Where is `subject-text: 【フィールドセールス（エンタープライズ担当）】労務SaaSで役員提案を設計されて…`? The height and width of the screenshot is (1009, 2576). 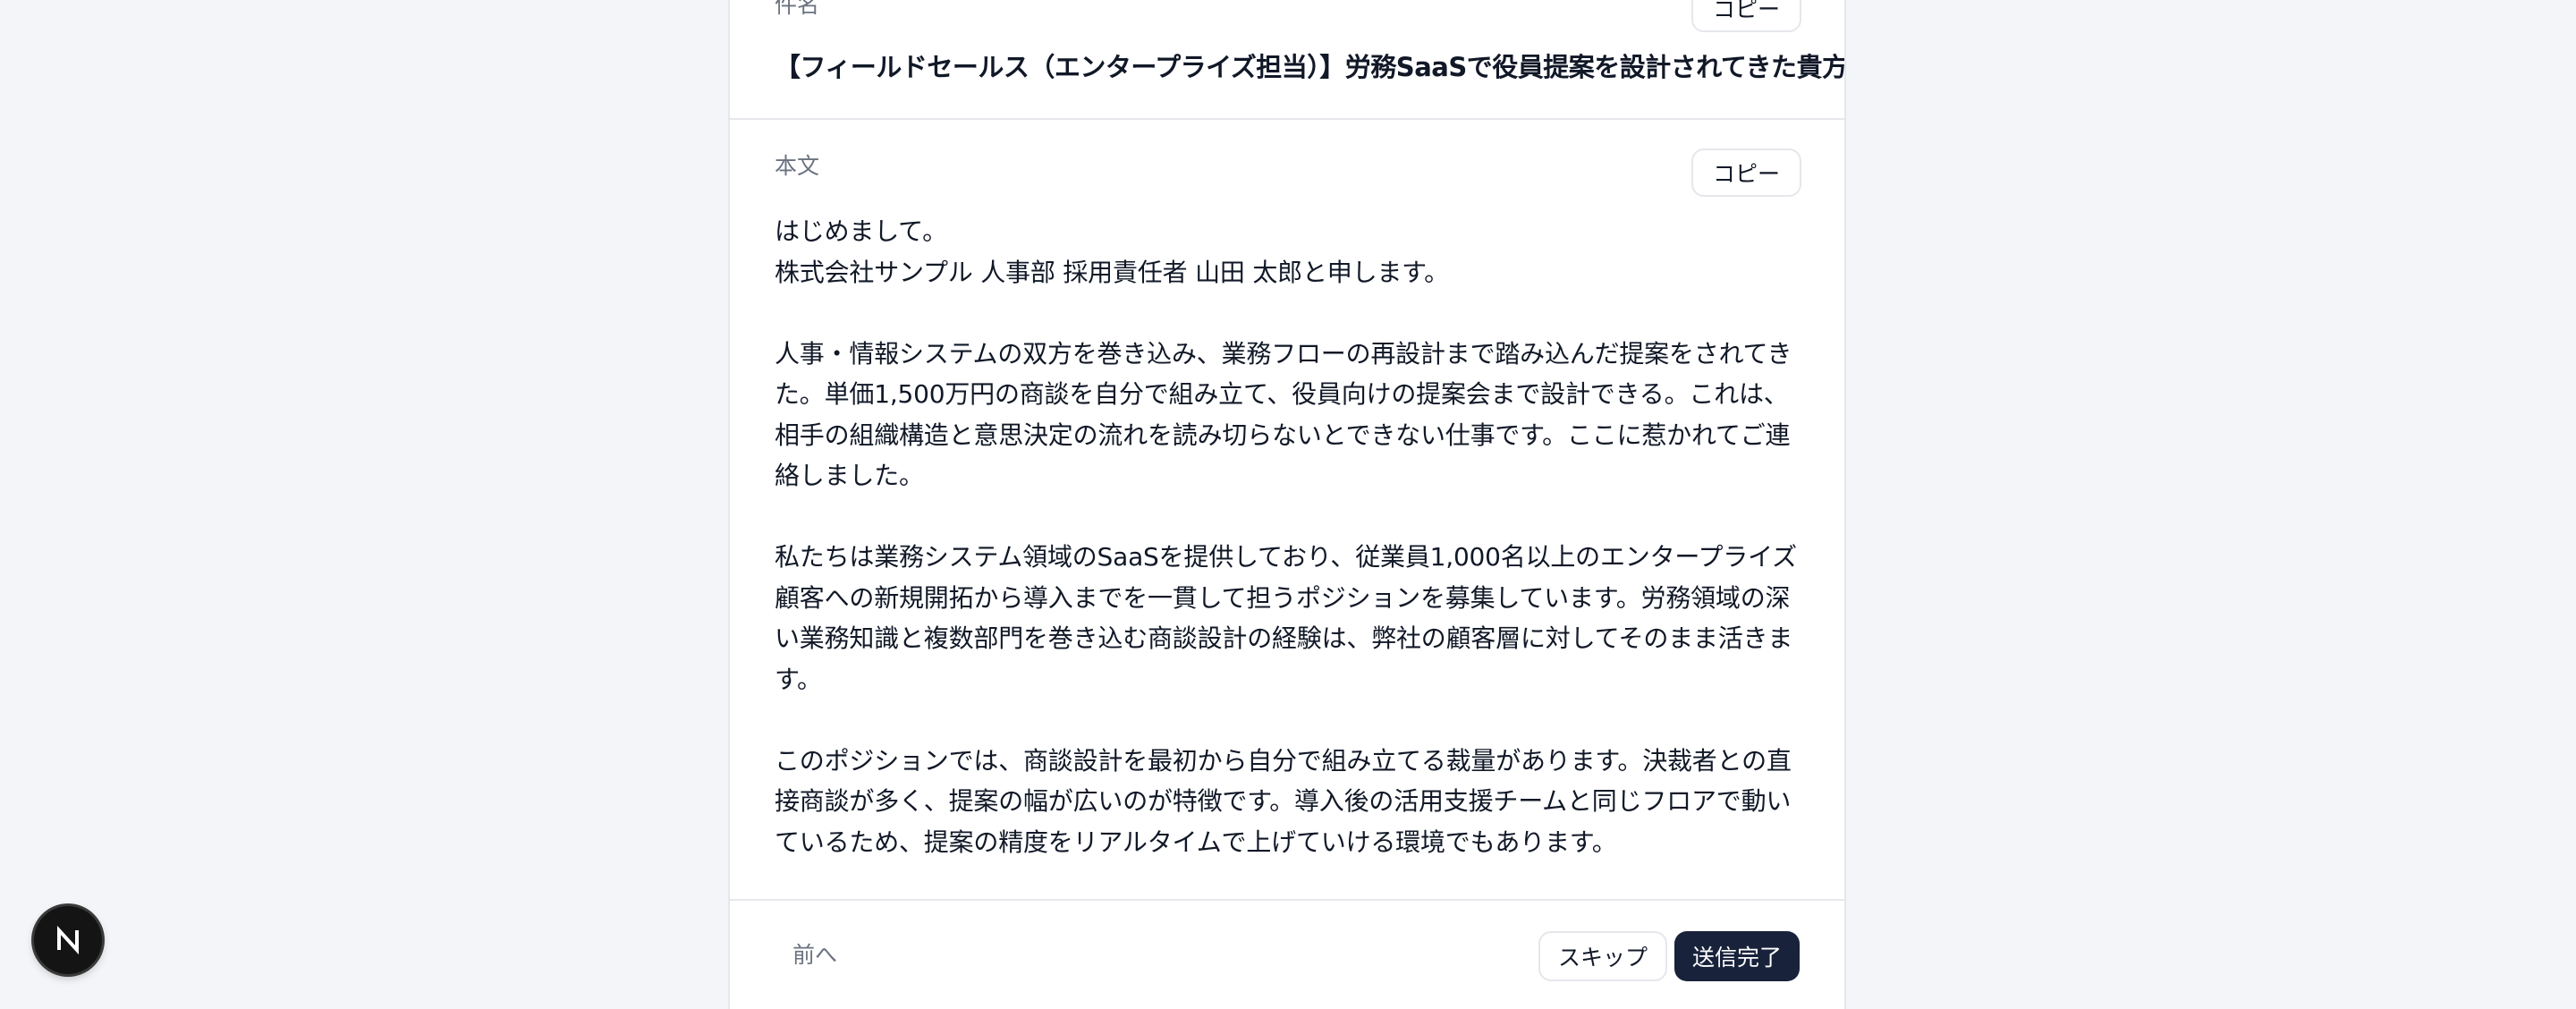
subject-text: 【フィールドセールス（エンタープライズ担当）】労務SaaSで役員提案を設計されて… is located at coordinates (1310, 67).